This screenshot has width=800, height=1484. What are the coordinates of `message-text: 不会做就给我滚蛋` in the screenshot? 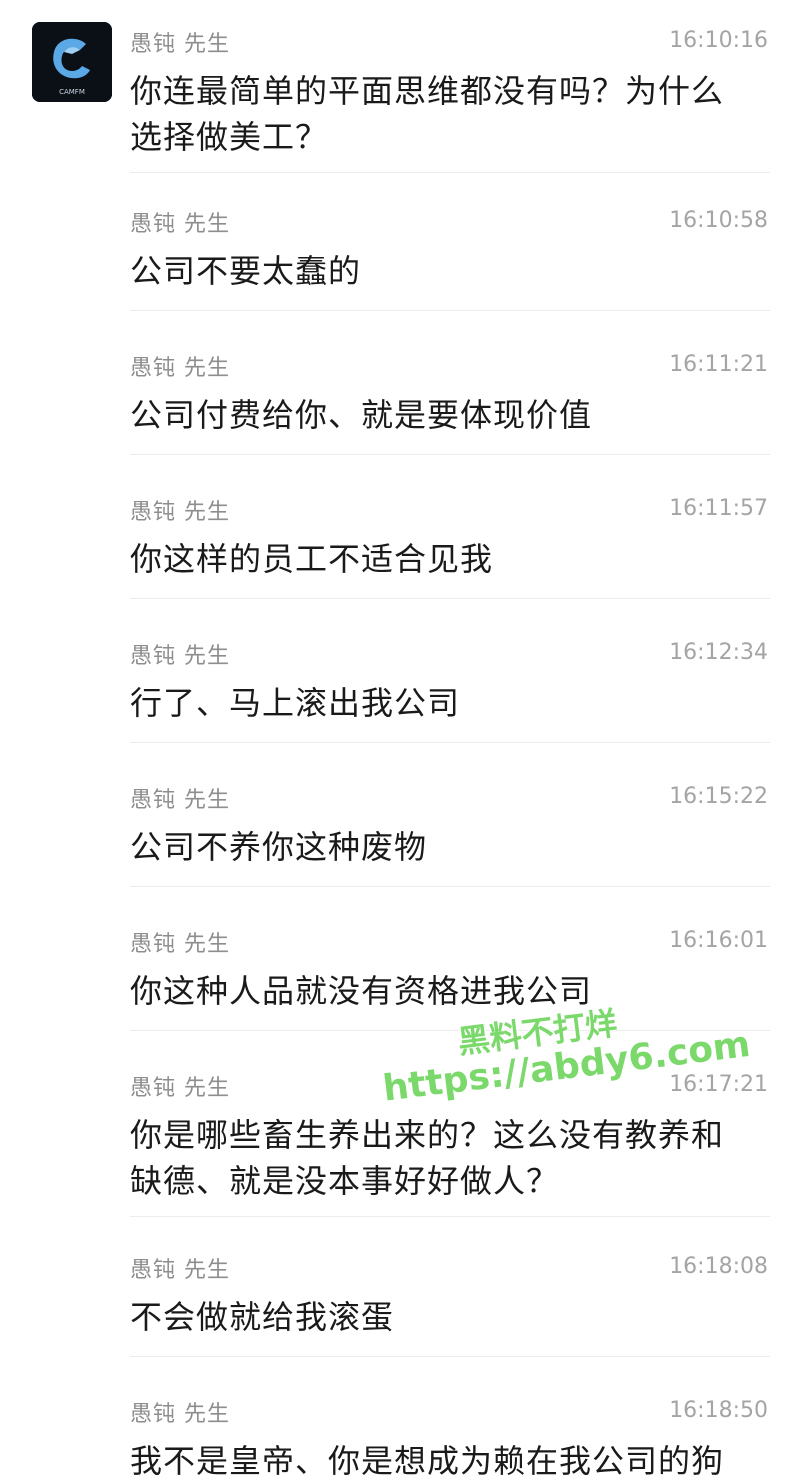 It's located at (262, 1317).